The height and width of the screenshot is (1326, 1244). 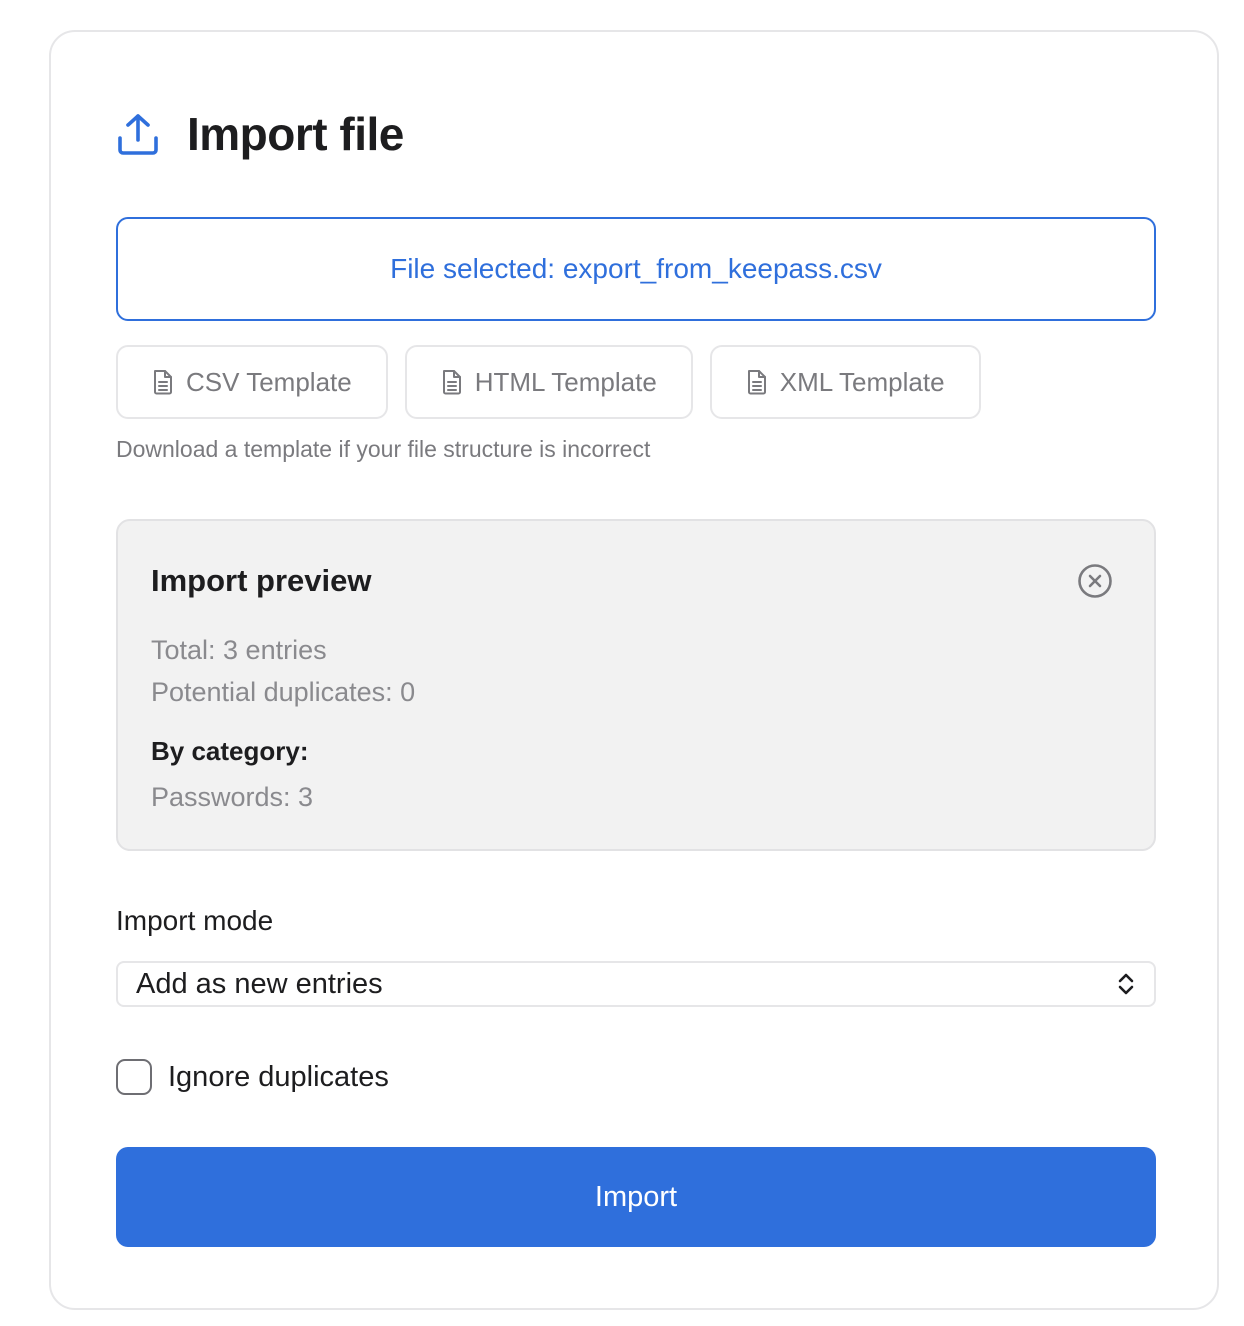 What do you see at coordinates (1126, 984) in the screenshot?
I see `chevron-up-down-icon` at bounding box center [1126, 984].